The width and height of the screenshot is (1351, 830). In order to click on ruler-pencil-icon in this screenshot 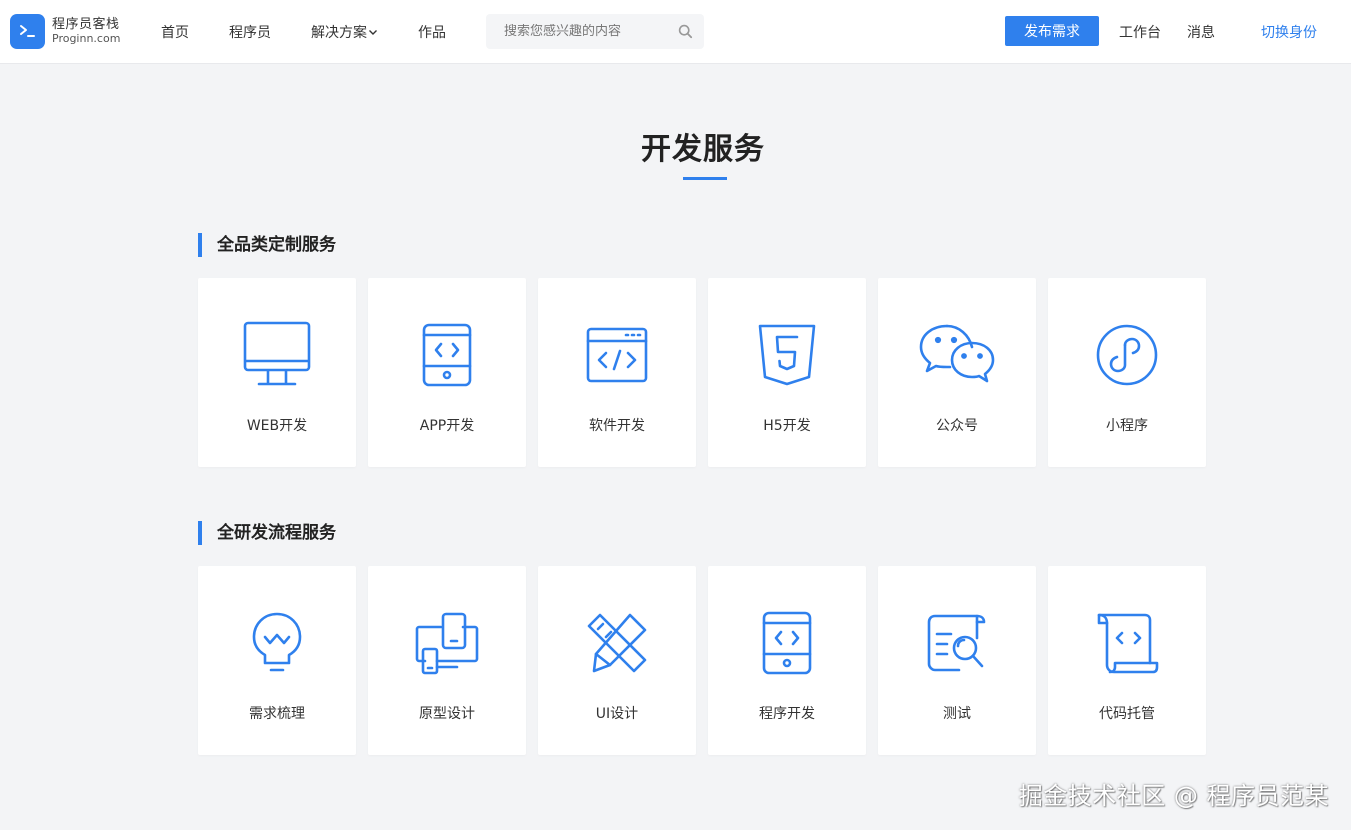, I will do `click(617, 643)`.